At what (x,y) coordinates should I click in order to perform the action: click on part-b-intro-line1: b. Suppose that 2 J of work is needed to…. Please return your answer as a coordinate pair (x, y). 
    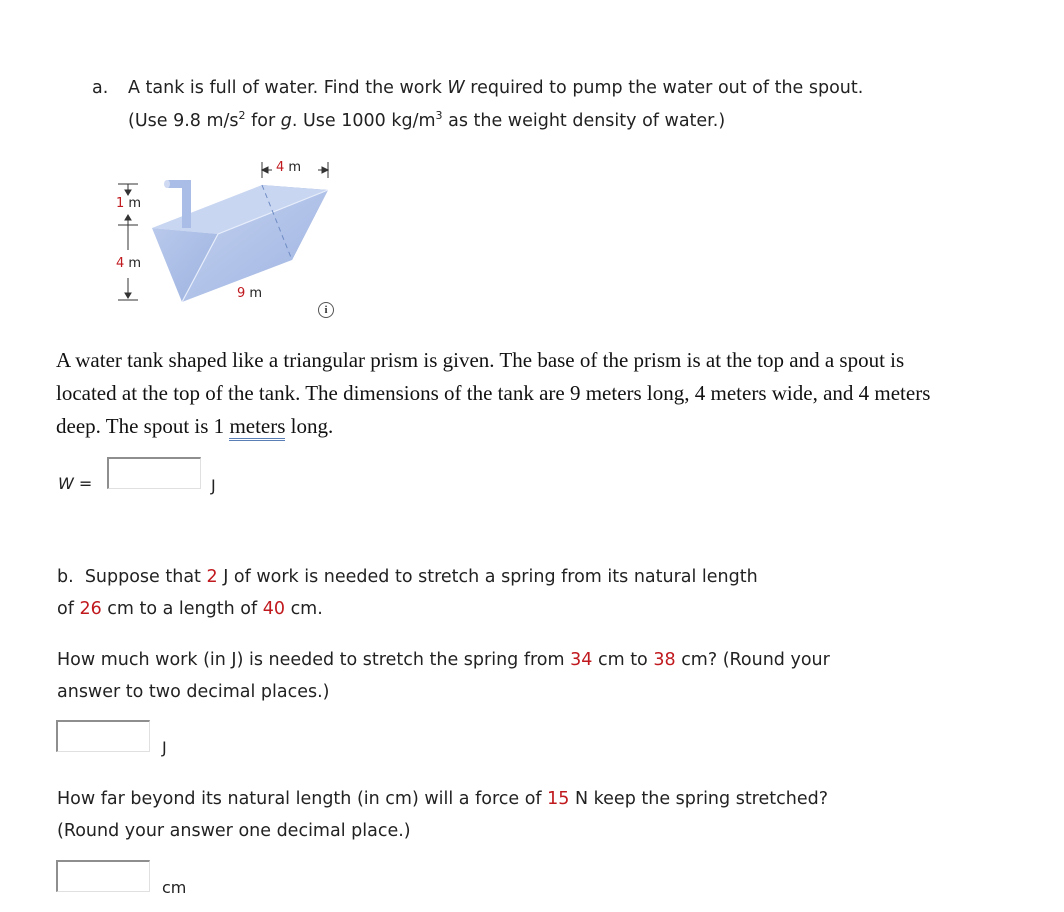
    Looking at the image, I should click on (407, 577).